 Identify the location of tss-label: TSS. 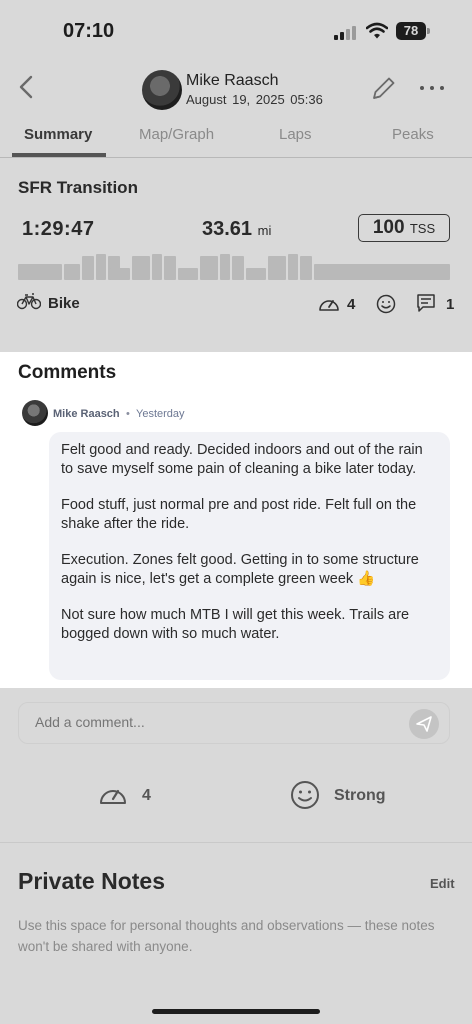
(422, 228).